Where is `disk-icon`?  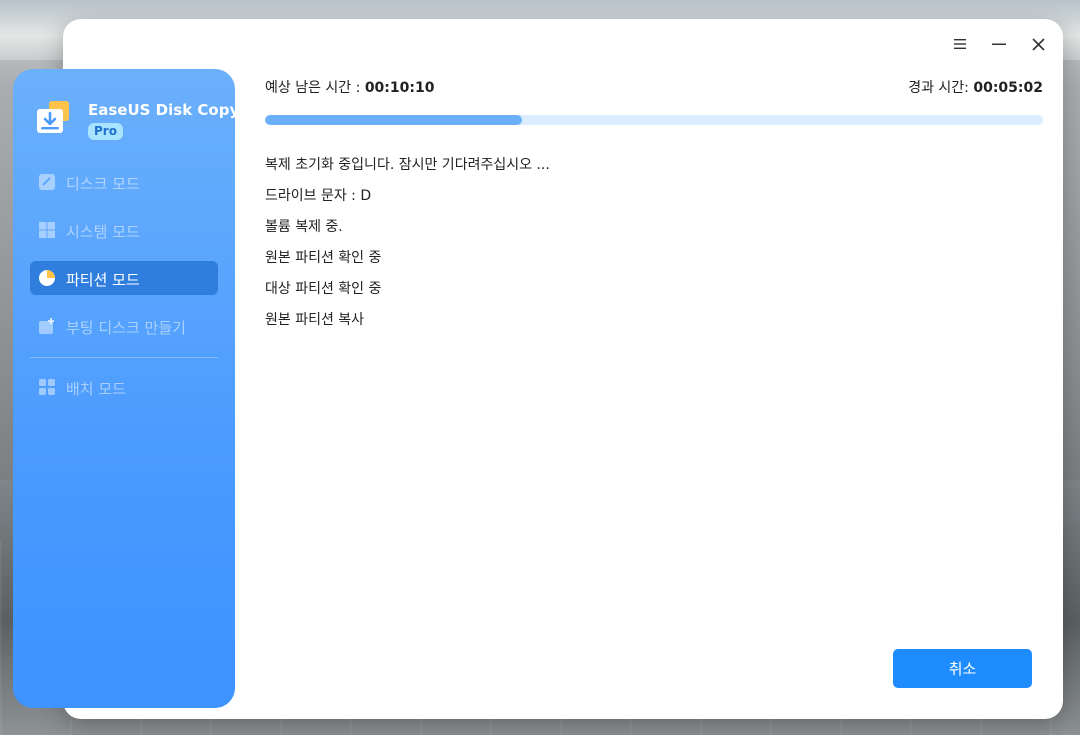
disk-icon is located at coordinates (47, 182).